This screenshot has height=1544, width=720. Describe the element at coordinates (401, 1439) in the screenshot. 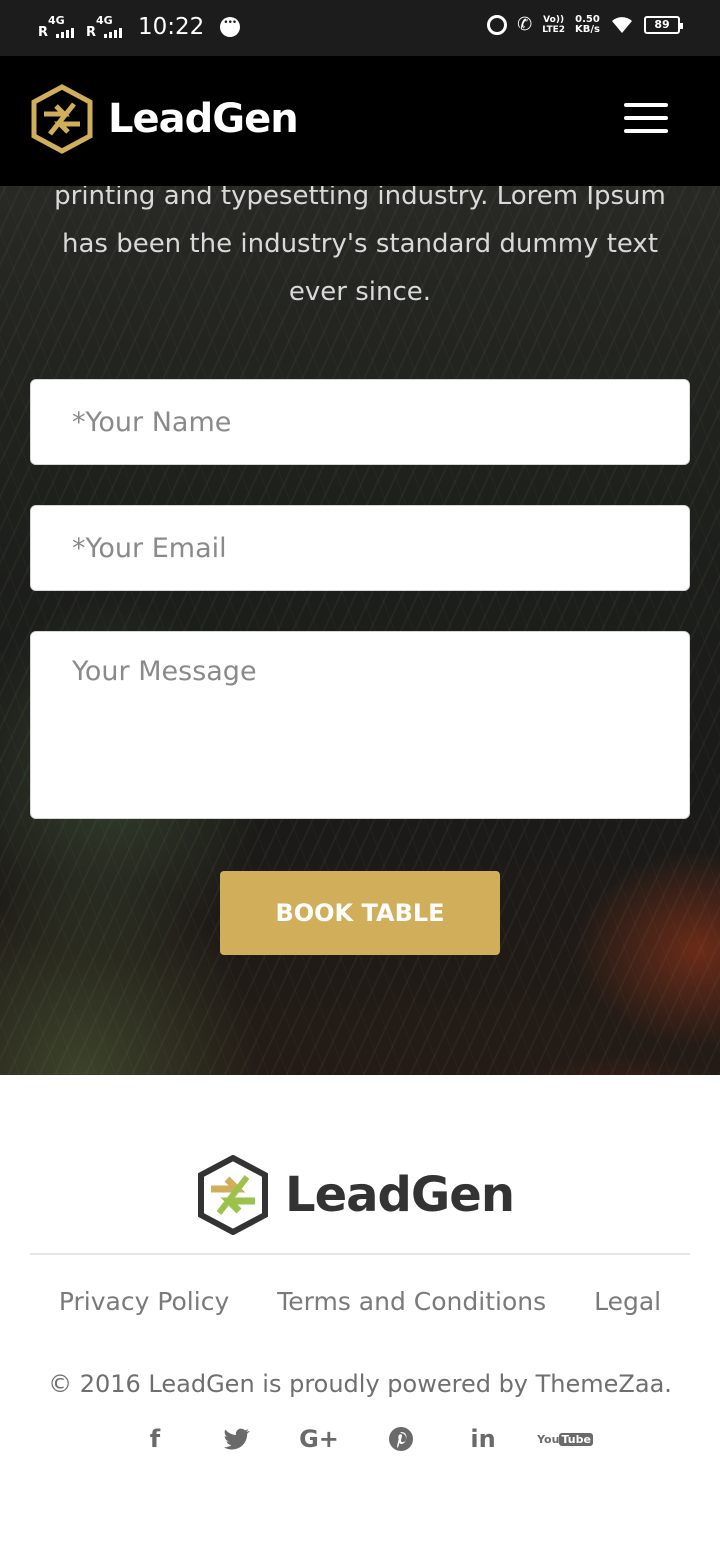

I see `pinterest-icon` at that location.